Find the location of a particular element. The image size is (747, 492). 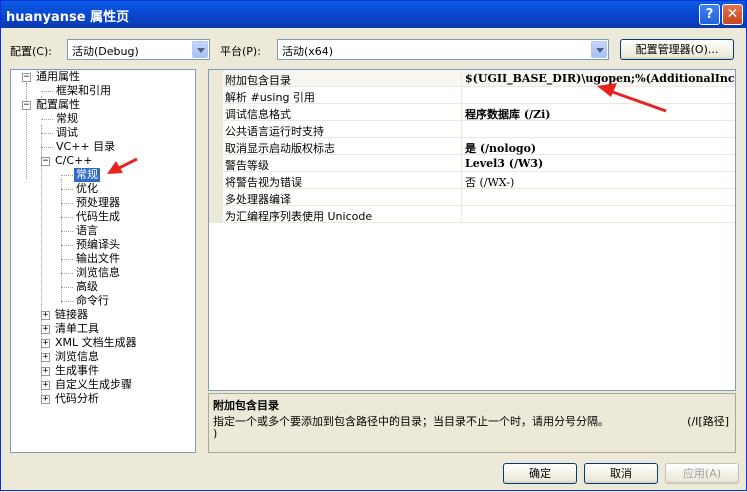

tree-item-configuration-properties: 配置属性 is located at coordinates (58, 105).